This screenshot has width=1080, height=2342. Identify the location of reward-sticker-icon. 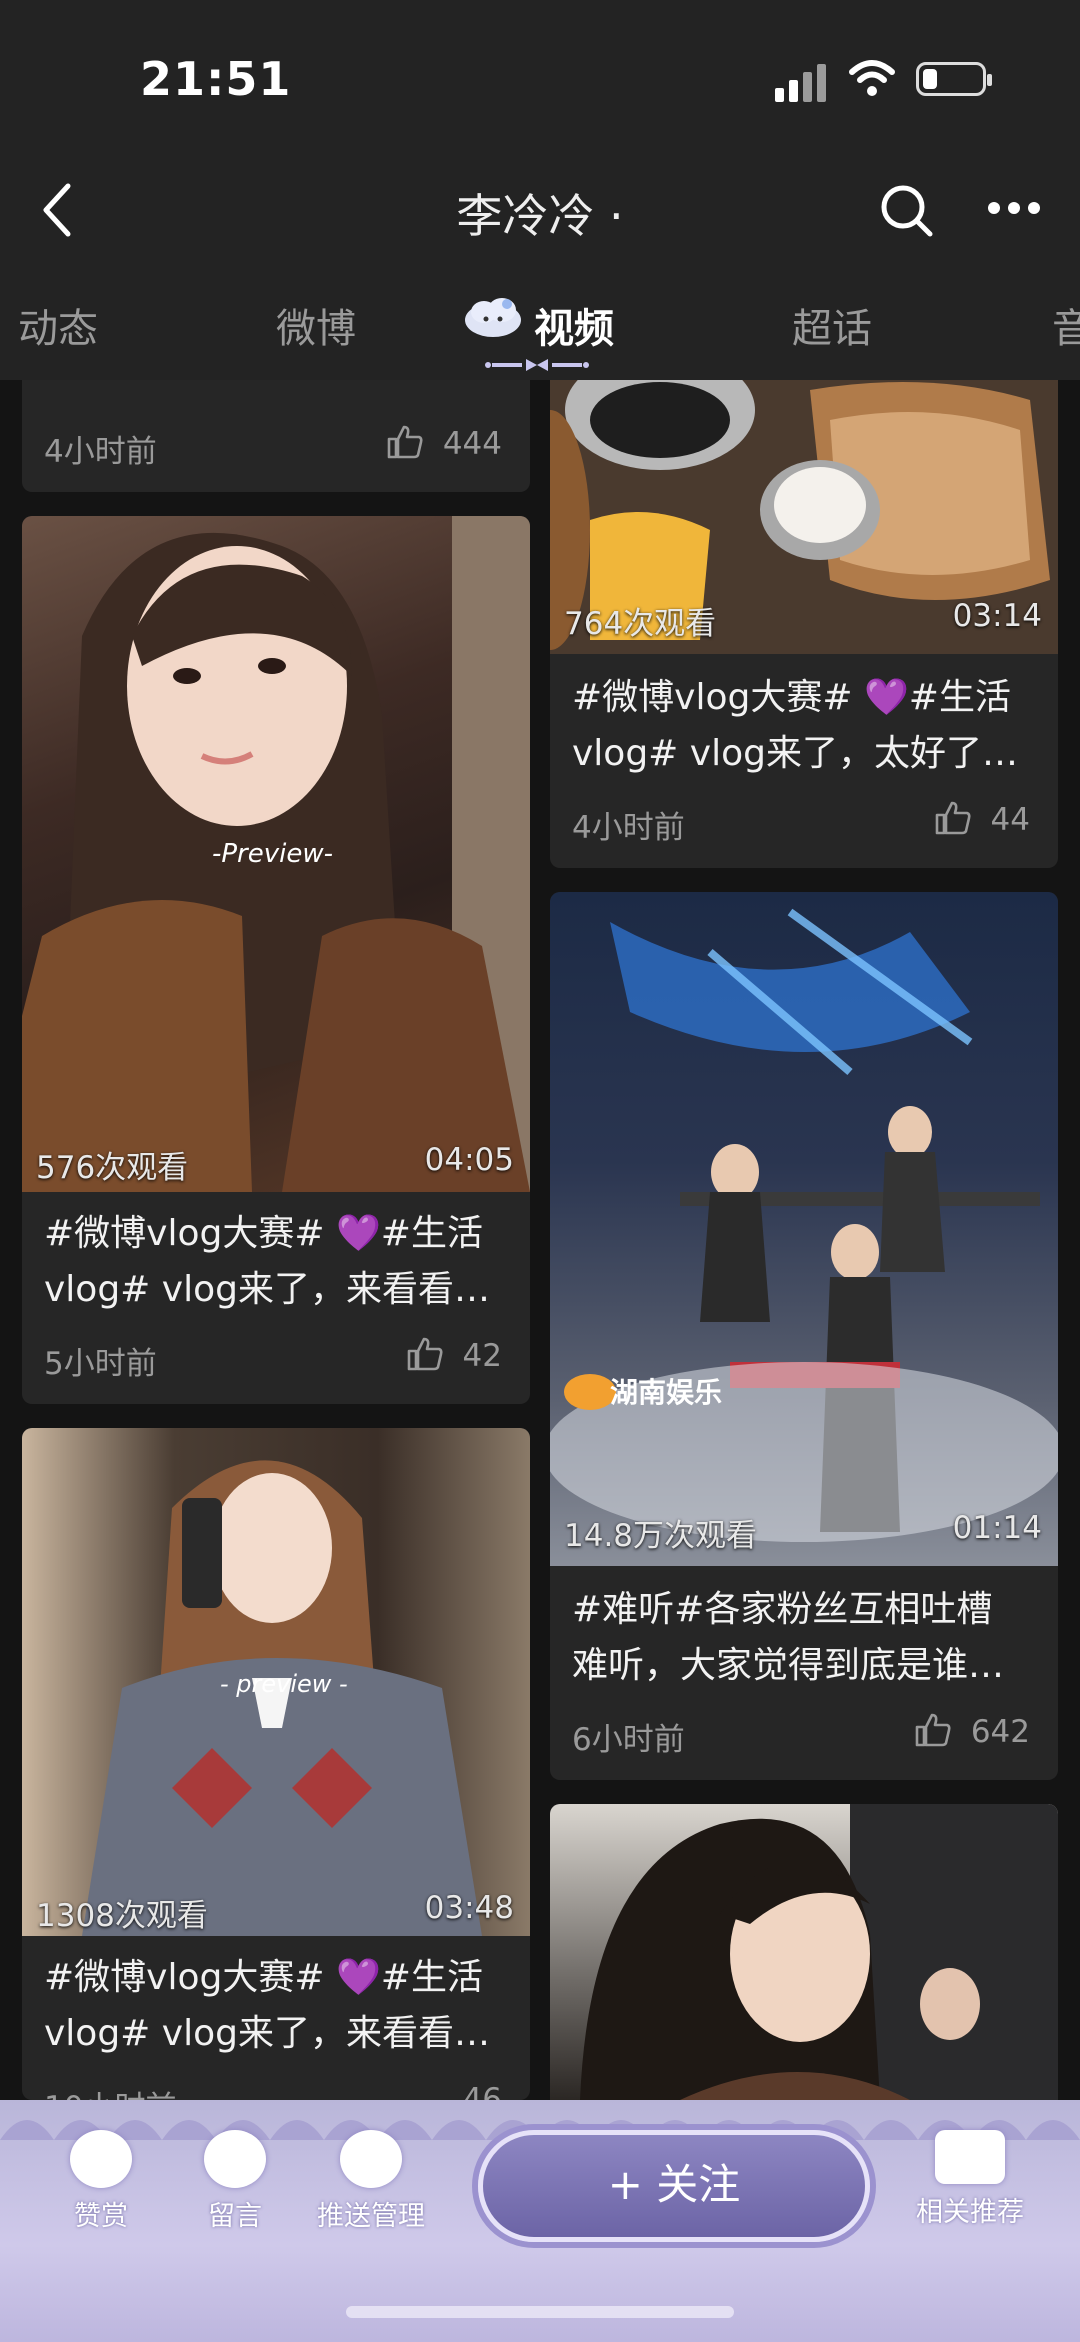
(101, 2159).